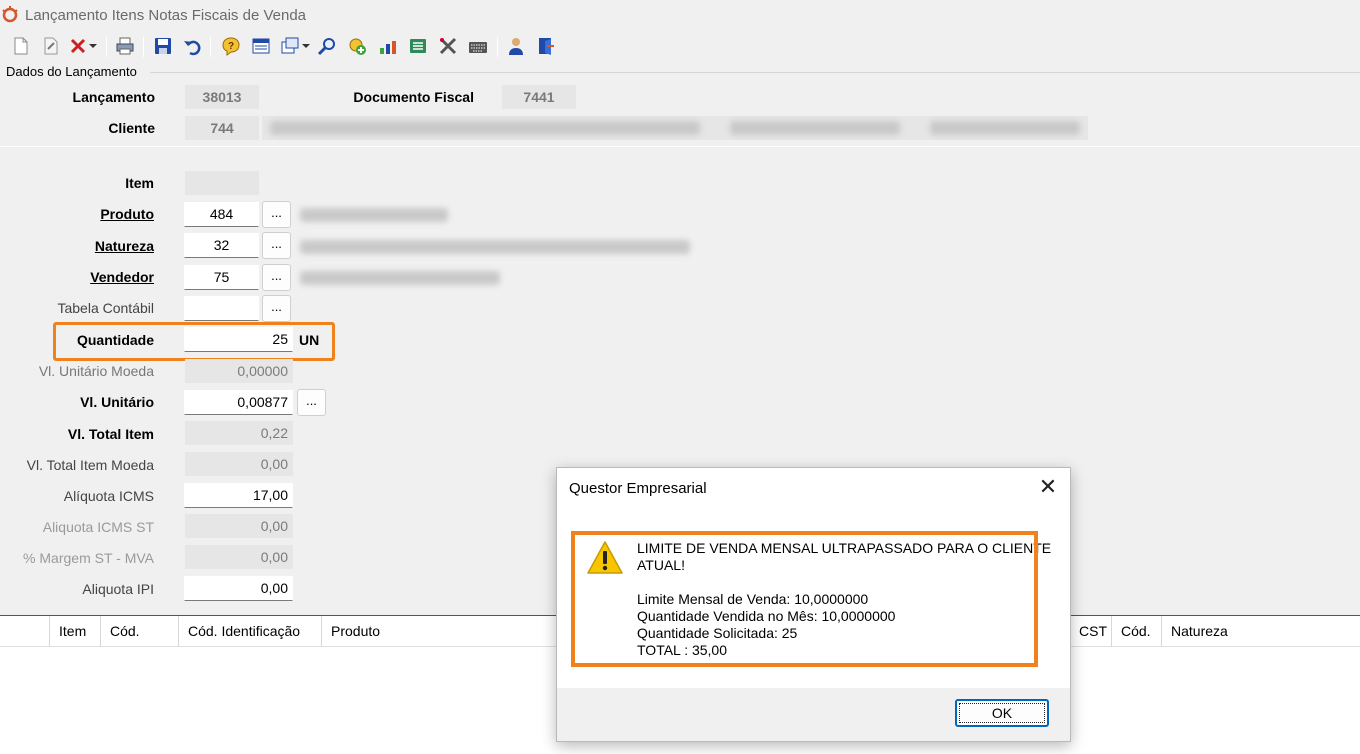 The height and width of the screenshot is (754, 1360). I want to click on column-header-cod-natureza: Cód., so click(1131, 631).